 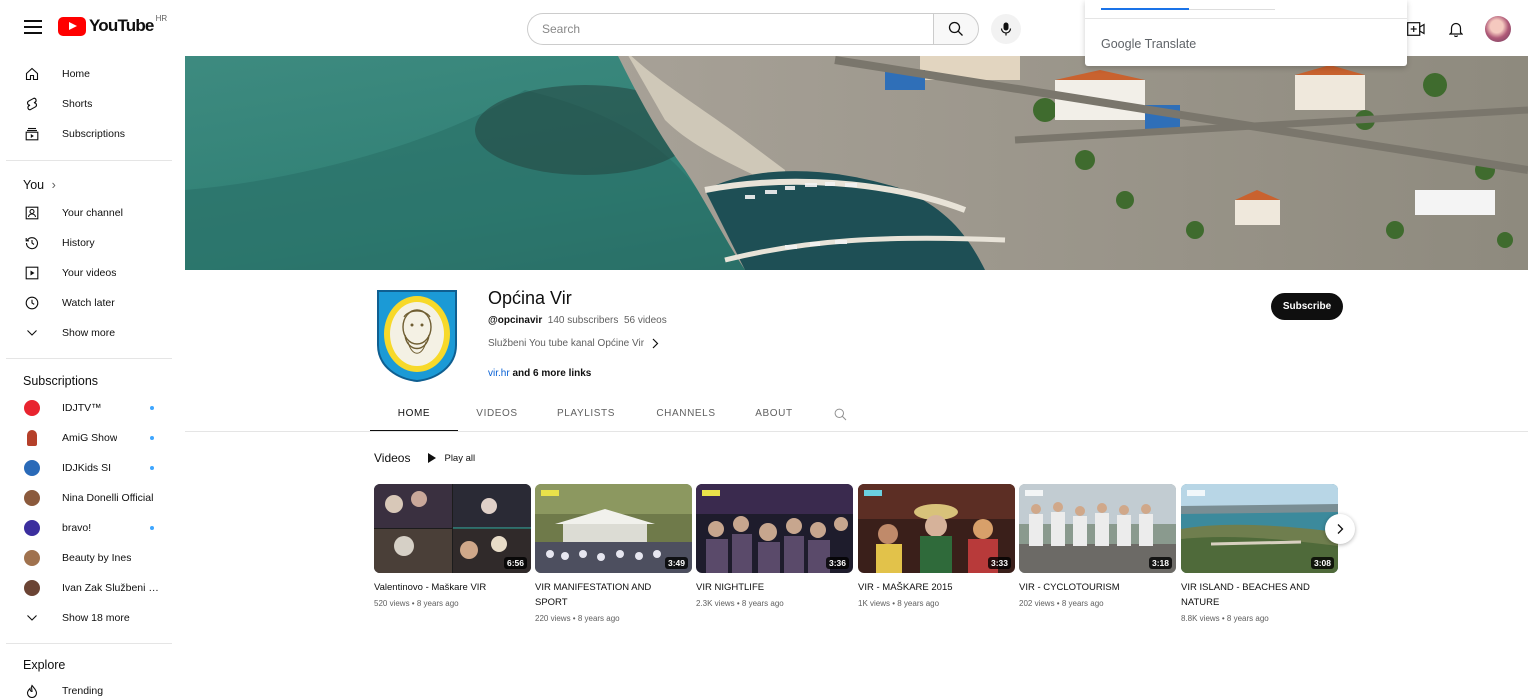 I want to click on you-section-title: You ›, so click(x=39, y=185).